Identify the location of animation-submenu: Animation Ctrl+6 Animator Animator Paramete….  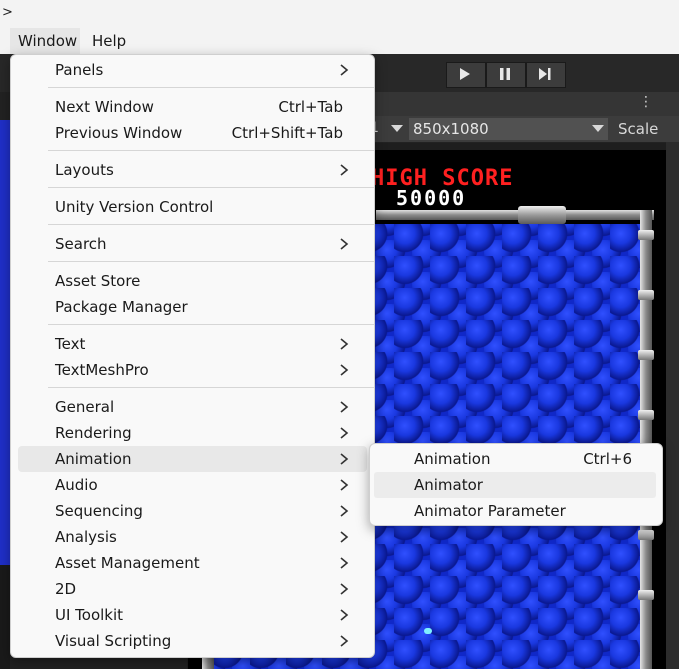
(516, 484).